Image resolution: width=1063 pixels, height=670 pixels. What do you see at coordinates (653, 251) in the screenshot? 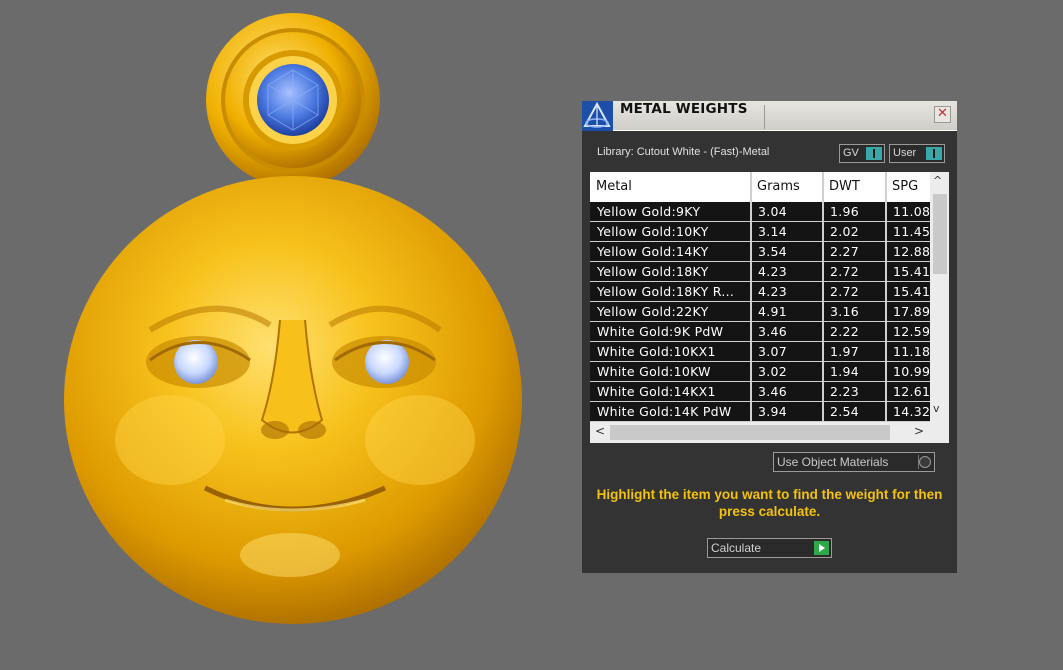
I see `cell-metal: Yellow Gold:14KY` at bounding box center [653, 251].